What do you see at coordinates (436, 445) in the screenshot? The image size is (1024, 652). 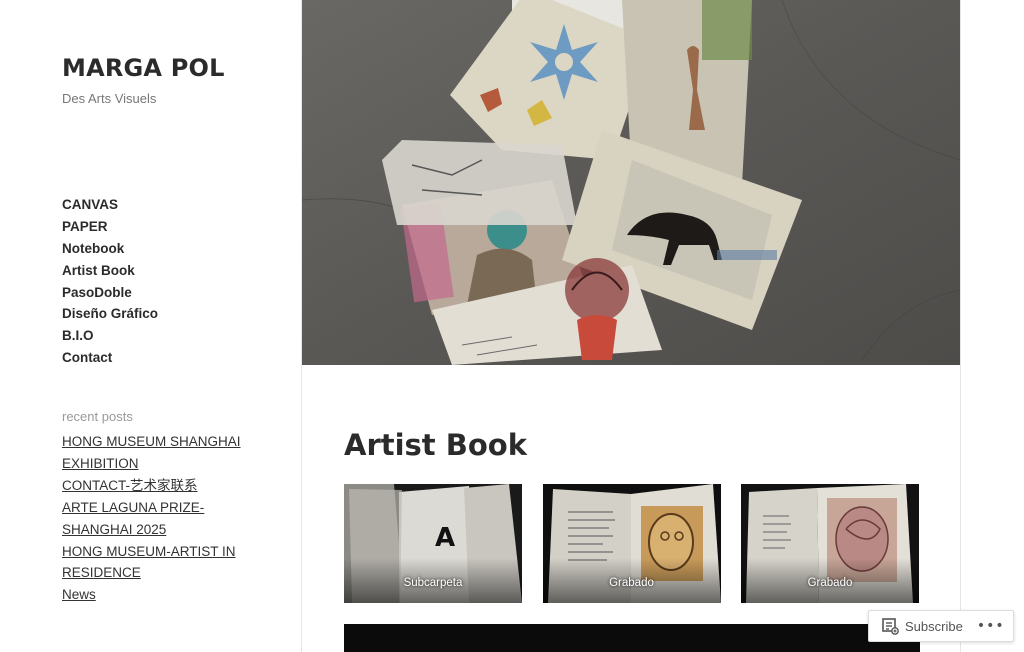 I see `page-title: Artist Book` at bounding box center [436, 445].